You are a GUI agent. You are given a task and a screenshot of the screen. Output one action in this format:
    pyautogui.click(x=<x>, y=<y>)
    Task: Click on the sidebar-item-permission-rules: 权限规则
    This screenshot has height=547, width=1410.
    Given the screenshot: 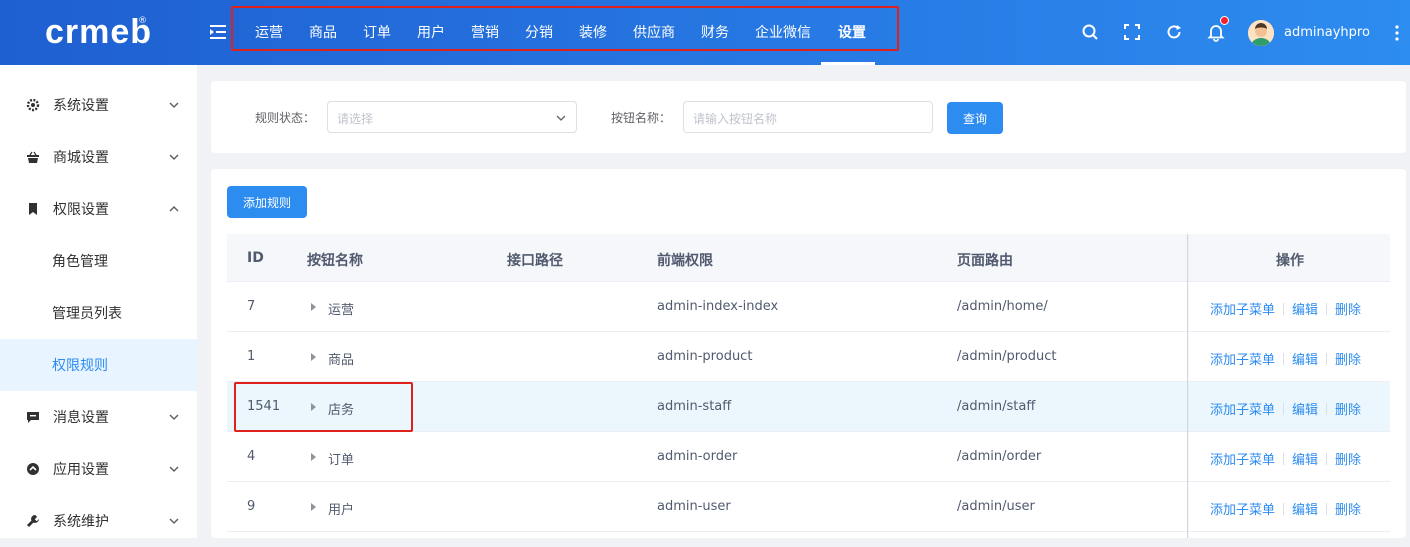 What is the action you would take?
    pyautogui.click(x=98, y=365)
    